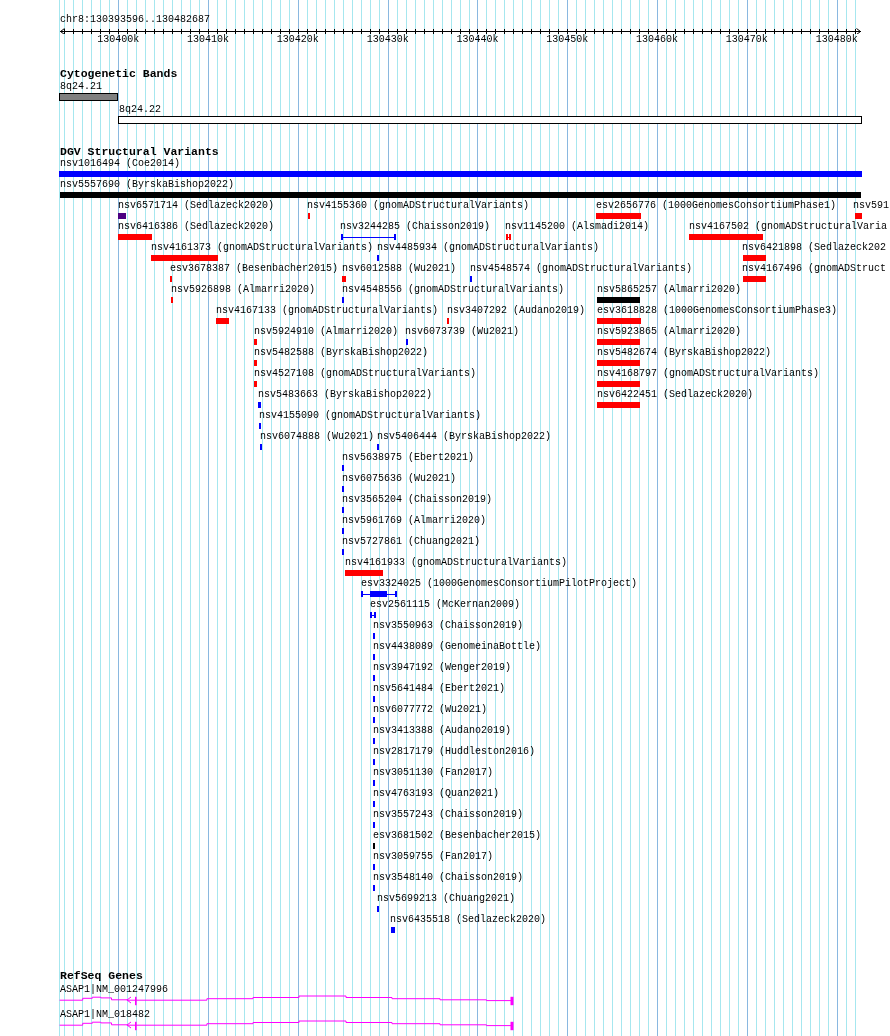  I want to click on feature-label: esv2561115 (McKernan2009), so click(445, 605).